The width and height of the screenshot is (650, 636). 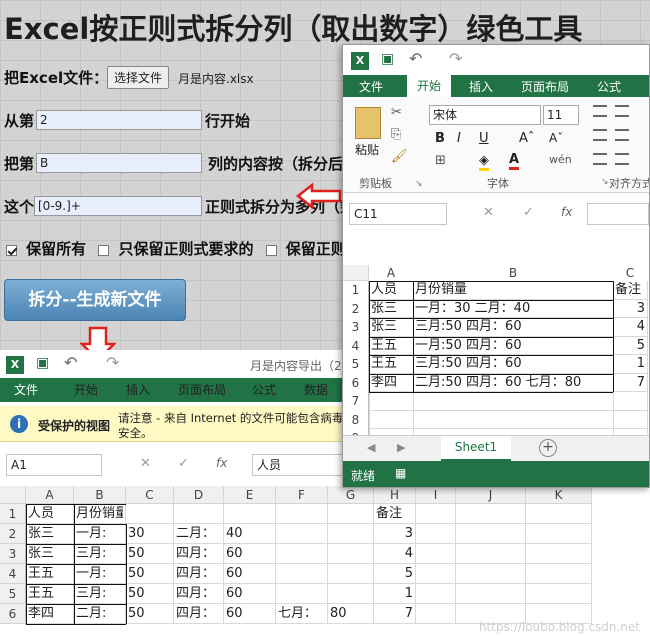 I want to click on cell: 三月:50 四月：60, so click(x=513, y=327).